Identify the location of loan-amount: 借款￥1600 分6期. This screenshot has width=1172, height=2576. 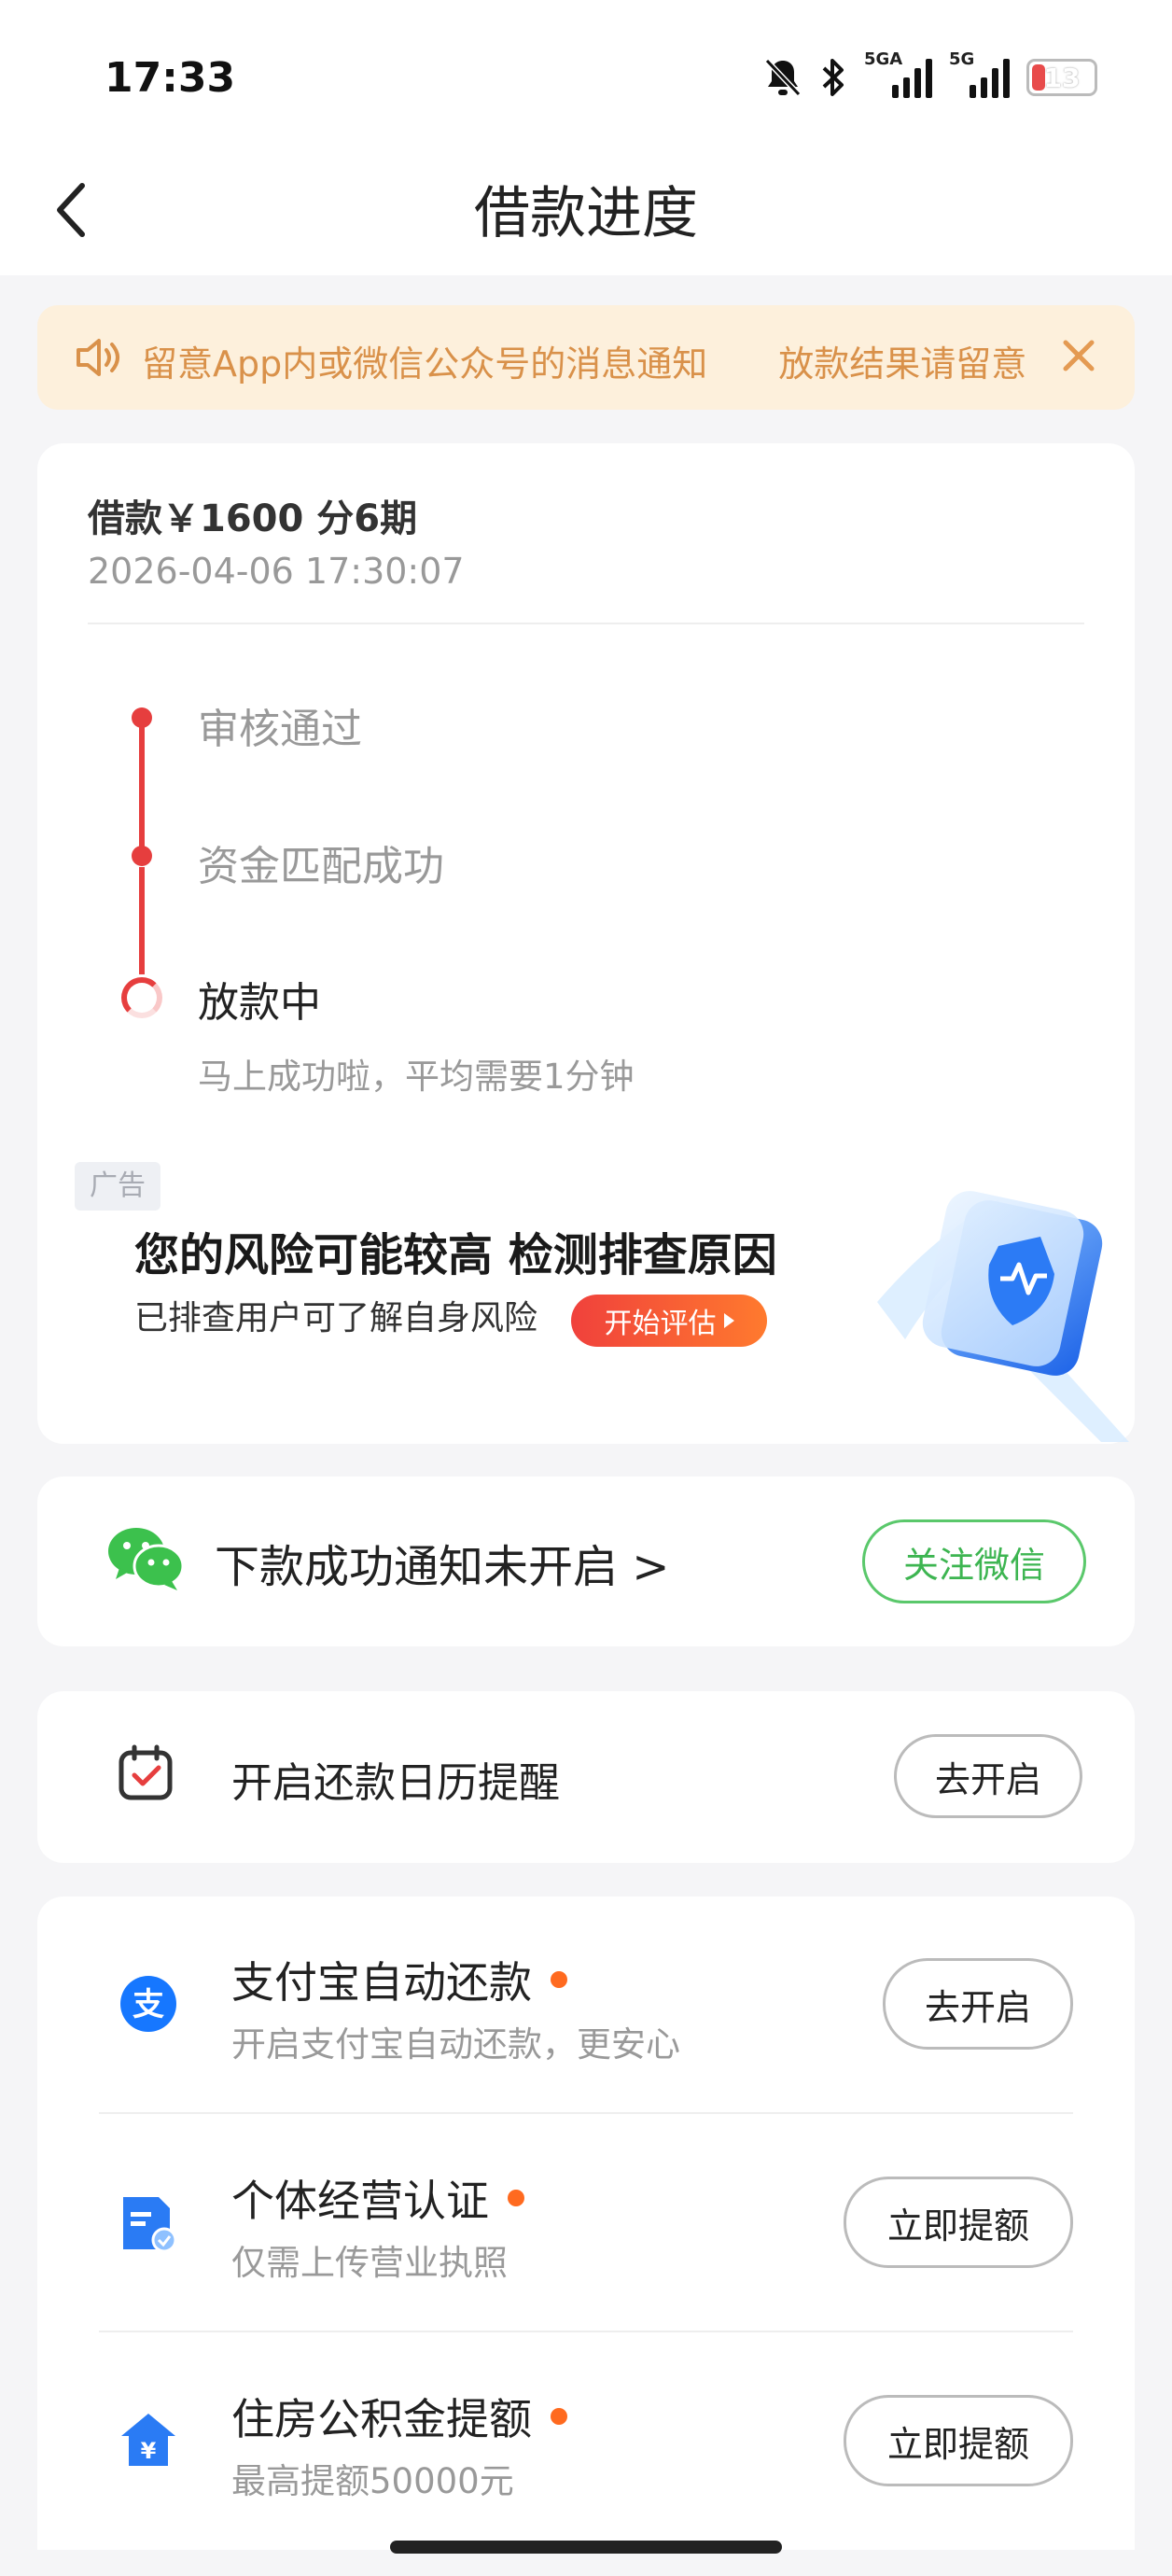
(253, 518).